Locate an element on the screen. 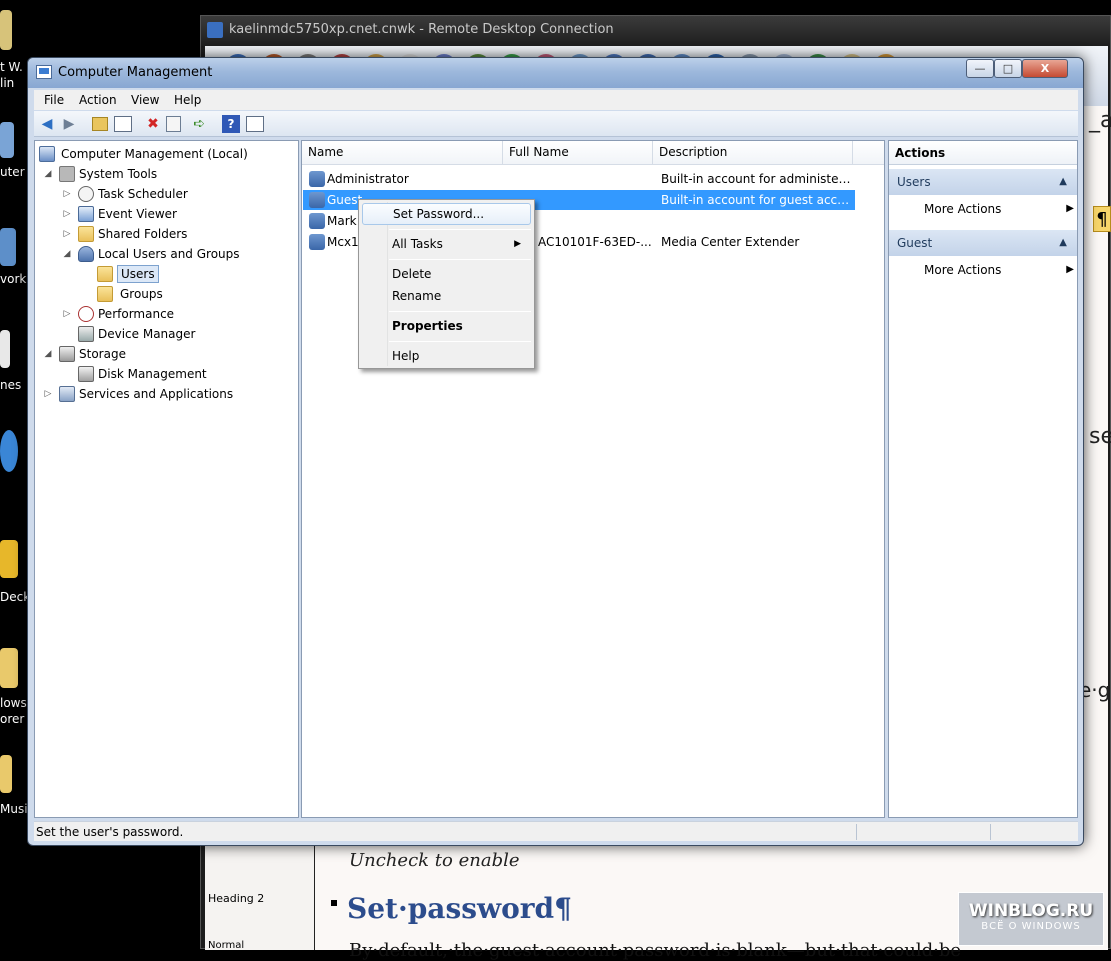 The height and width of the screenshot is (961, 1111). properties-icon is located at coordinates (173, 124).